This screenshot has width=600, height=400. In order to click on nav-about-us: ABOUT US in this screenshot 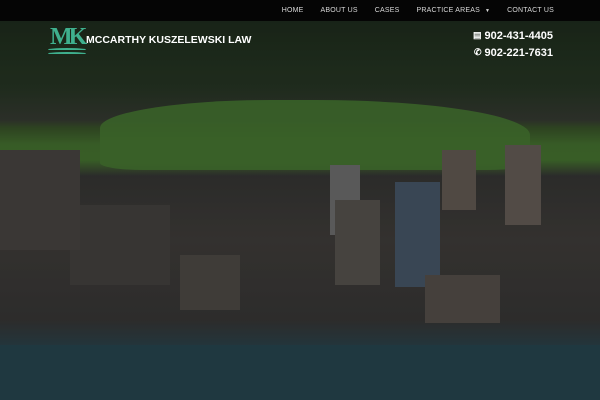, I will do `click(339, 10)`.